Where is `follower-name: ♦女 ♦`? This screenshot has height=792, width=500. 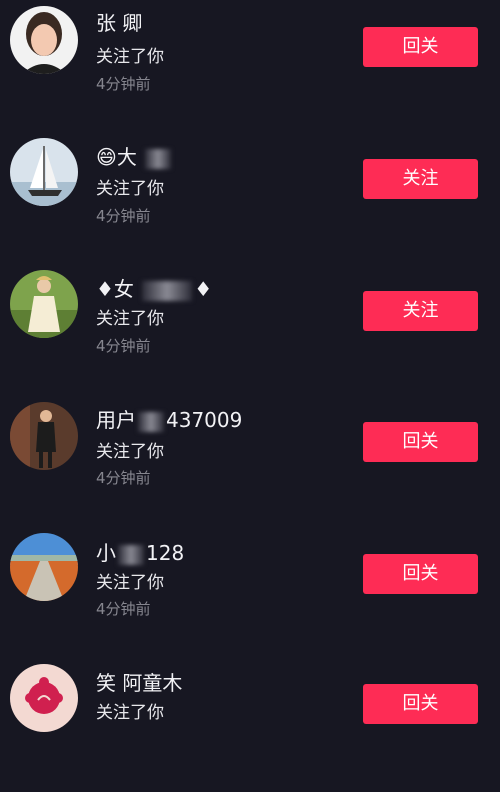 follower-name: ♦女 ♦ is located at coordinates (154, 287).